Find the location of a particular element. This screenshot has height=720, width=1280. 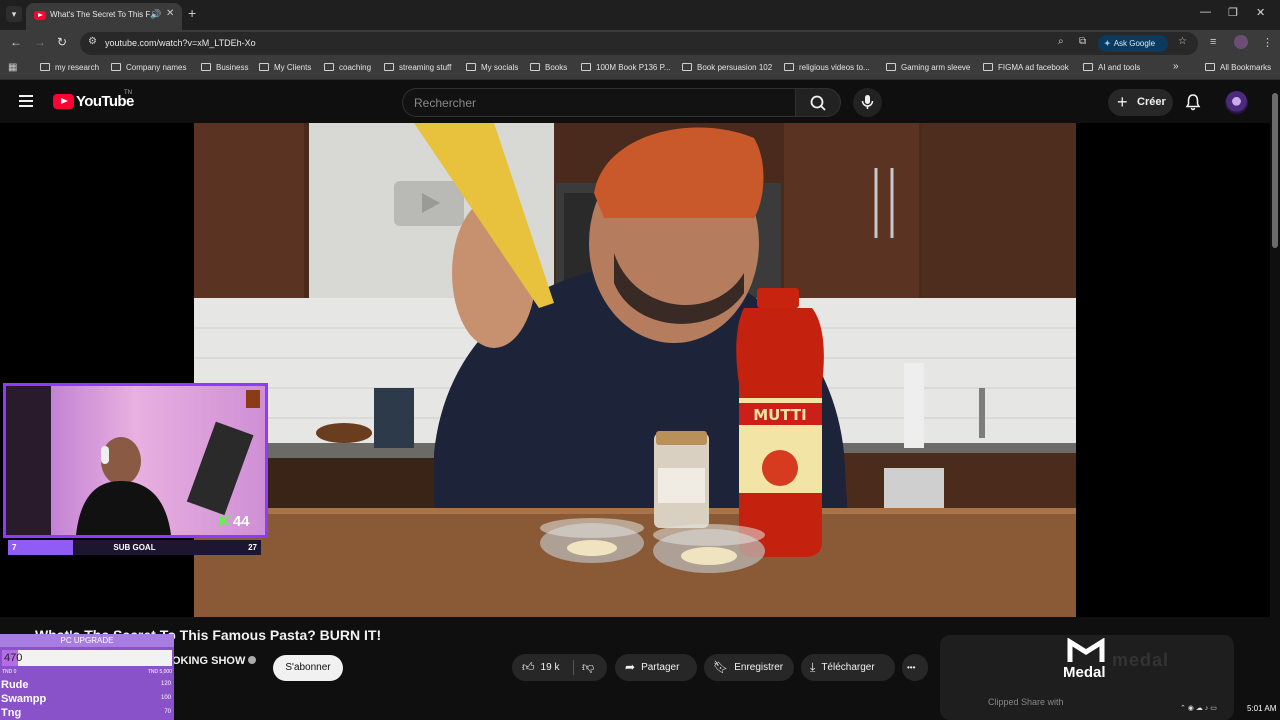

thumbs-up-icon: 👍︎ is located at coordinates (528, 667).